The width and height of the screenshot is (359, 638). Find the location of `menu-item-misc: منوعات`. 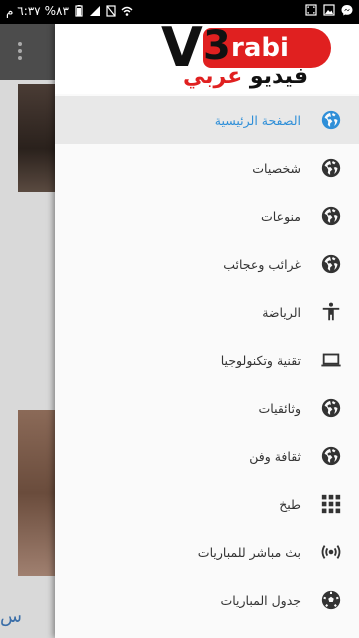

menu-item-misc: منوعات is located at coordinates (207, 216).